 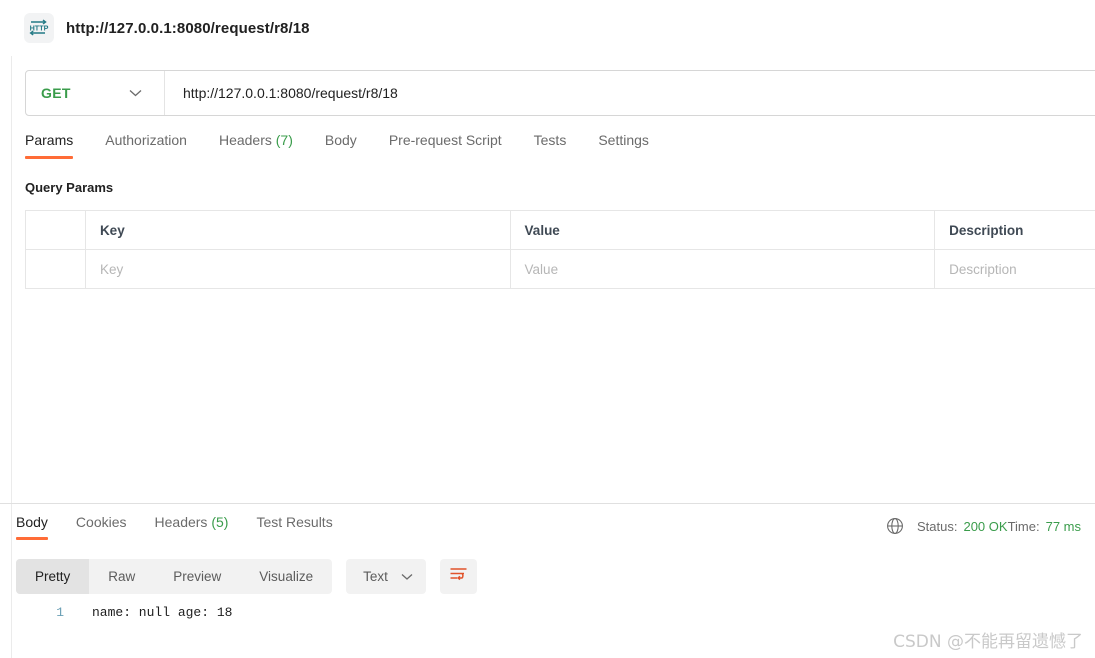 I want to click on response-tab-bar: Body Cookies Headers (5) Test Results, so click(x=188, y=530).